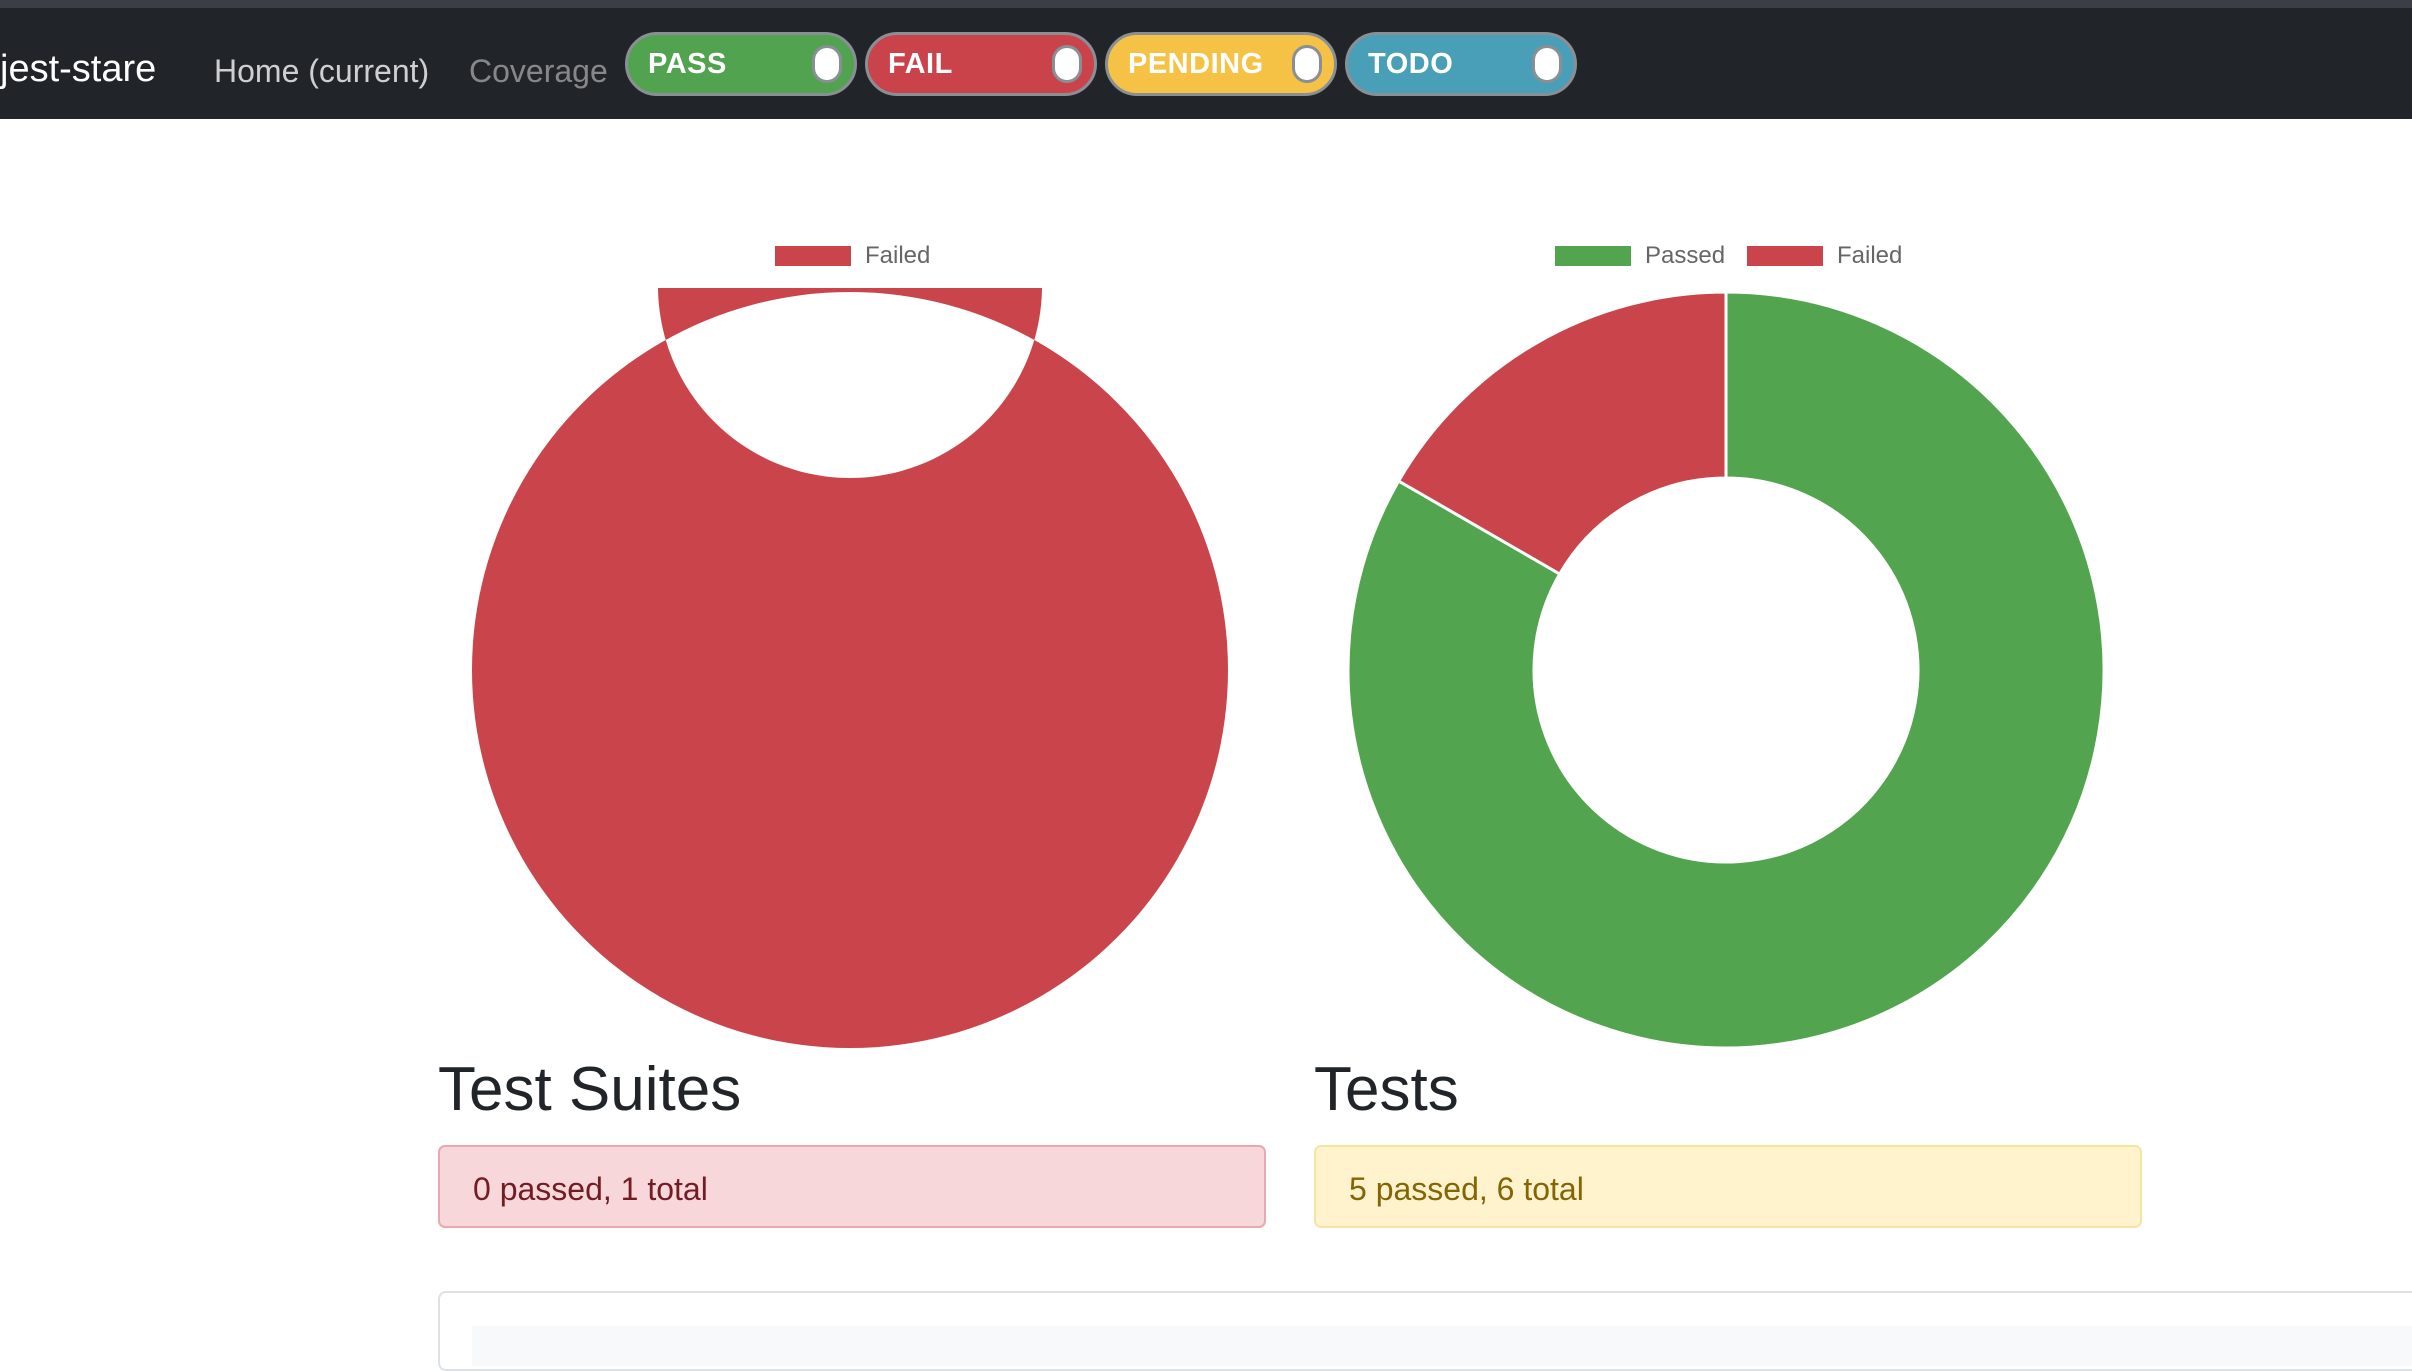 This screenshot has width=2412, height=1371. Describe the element at coordinates (1685, 255) in the screenshot. I see `legend-label-passed: Passed` at that location.